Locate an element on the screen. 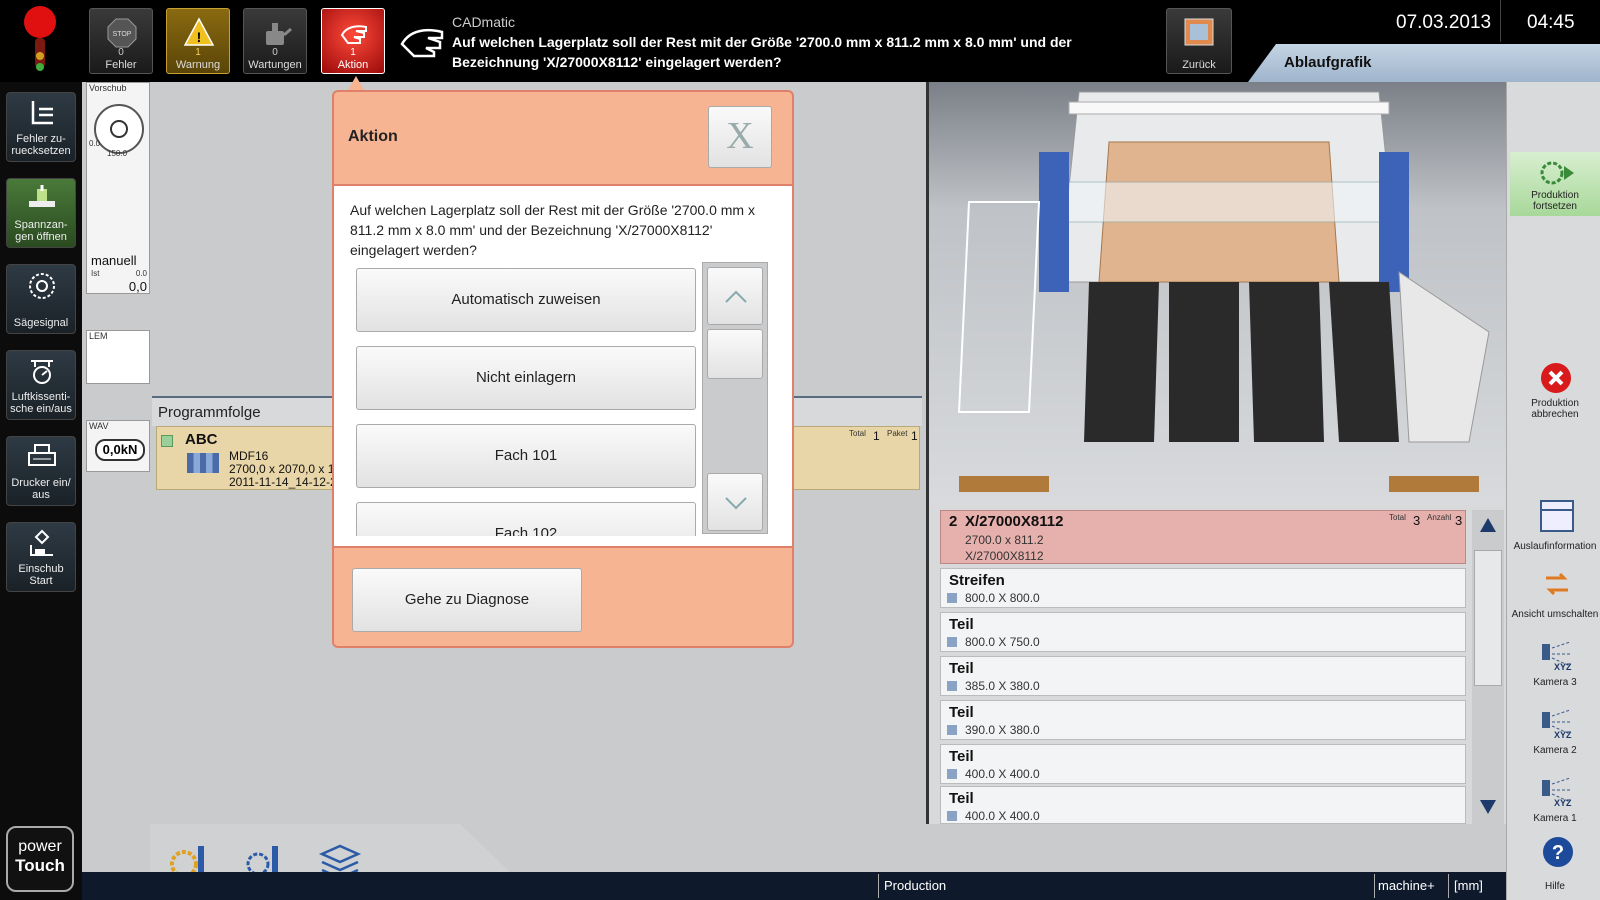 The width and height of the screenshot is (1600, 900). infeed-start-button: Einschub Start is located at coordinates (41, 557).